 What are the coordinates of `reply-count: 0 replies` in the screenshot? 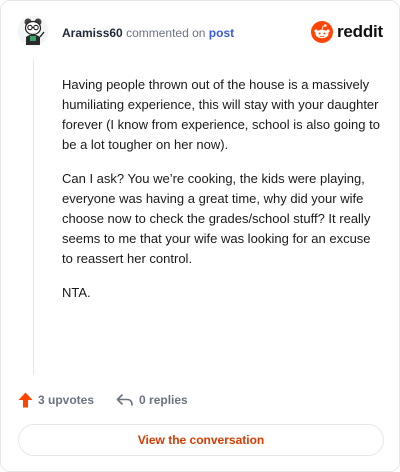 It's located at (163, 400).